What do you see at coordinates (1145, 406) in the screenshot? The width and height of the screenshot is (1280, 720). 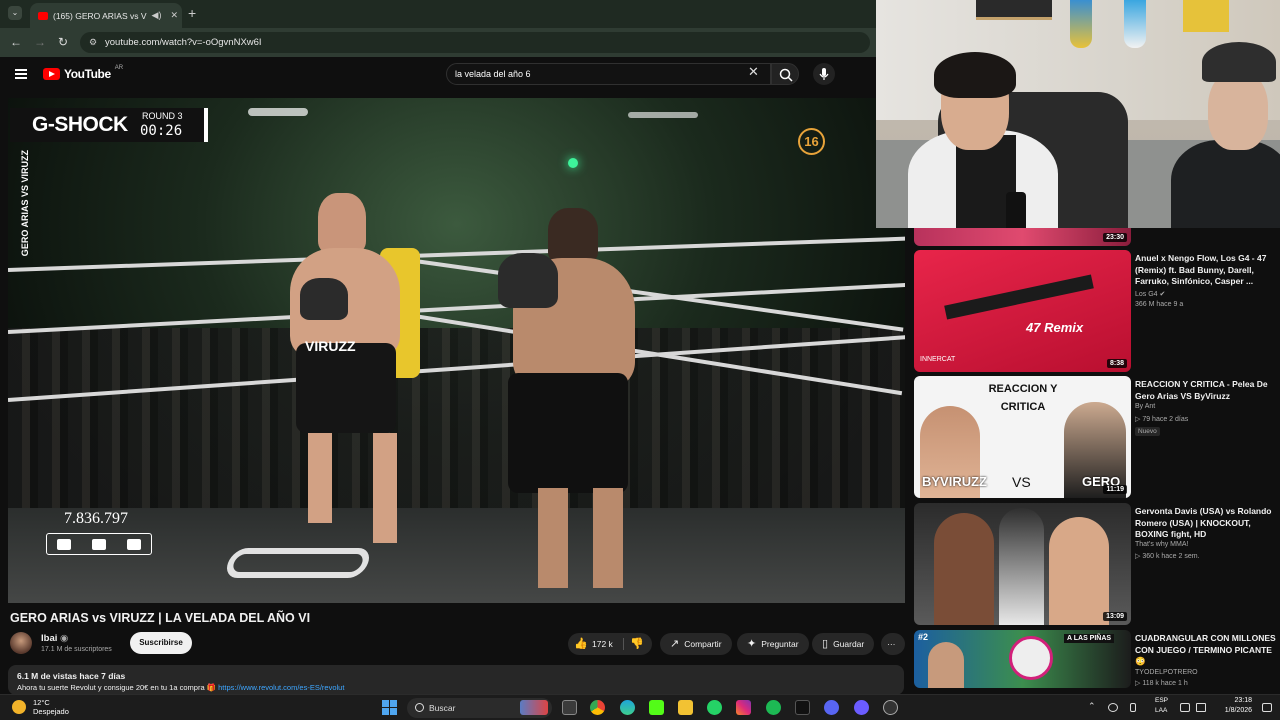 I see `rec-channel: By Ant` at bounding box center [1145, 406].